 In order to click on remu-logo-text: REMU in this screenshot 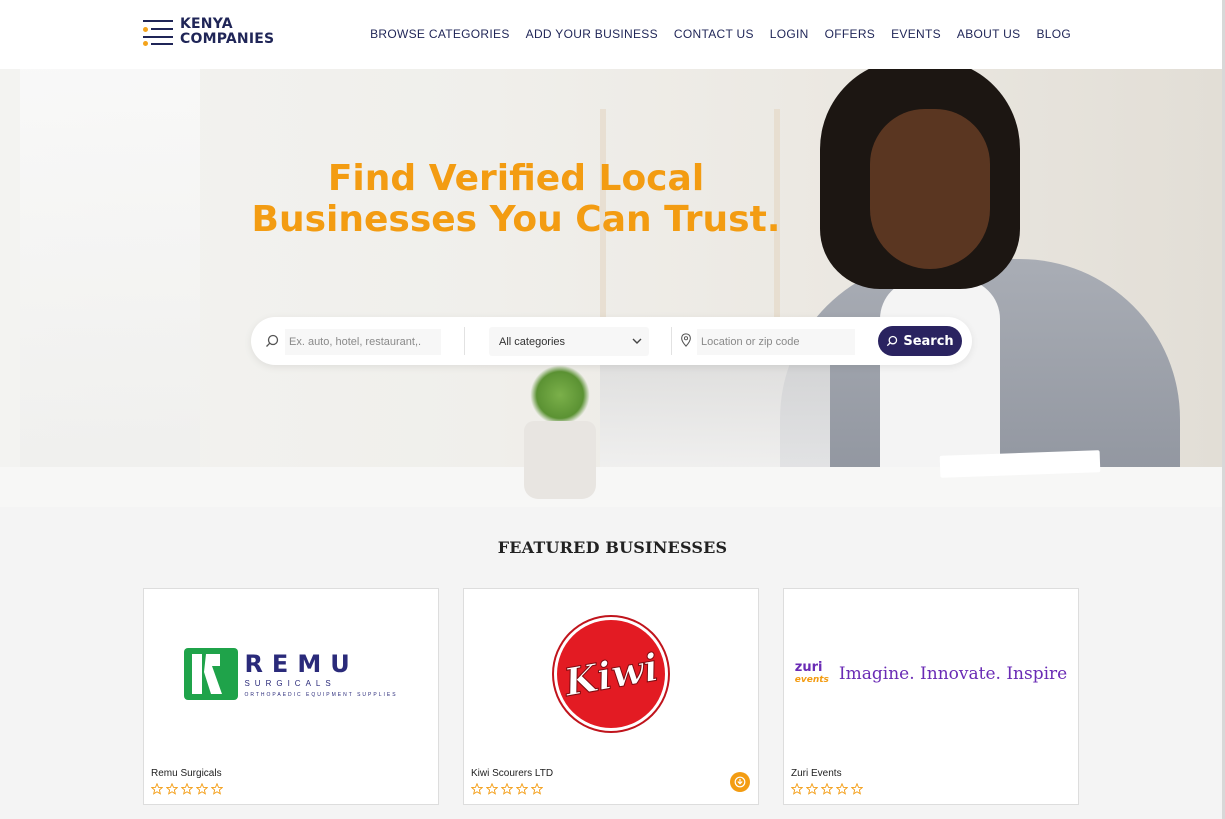, I will do `click(301, 663)`.